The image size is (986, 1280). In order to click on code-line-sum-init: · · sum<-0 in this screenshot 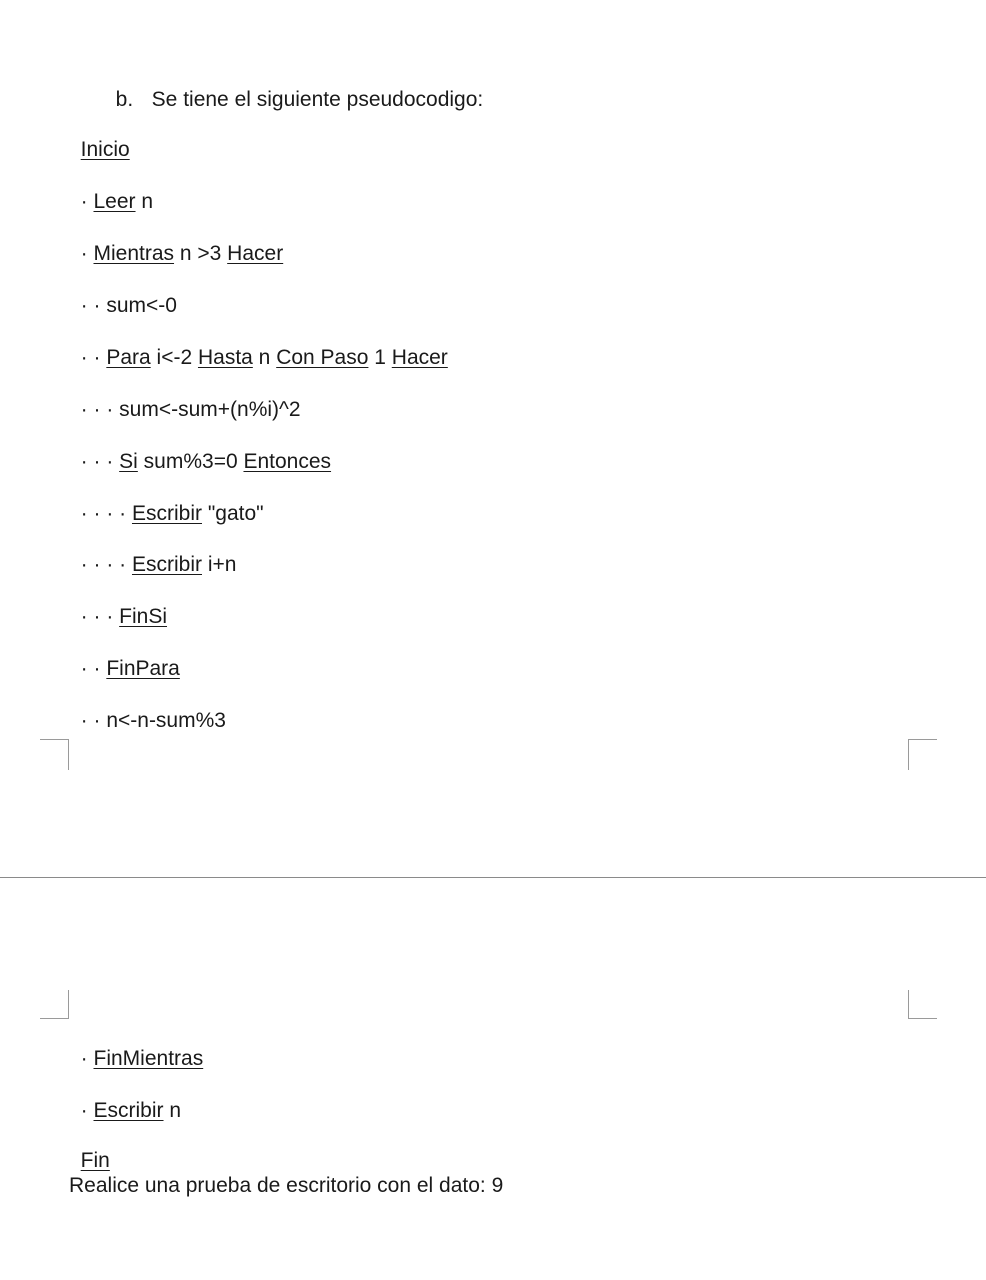, I will do `click(123, 293)`.